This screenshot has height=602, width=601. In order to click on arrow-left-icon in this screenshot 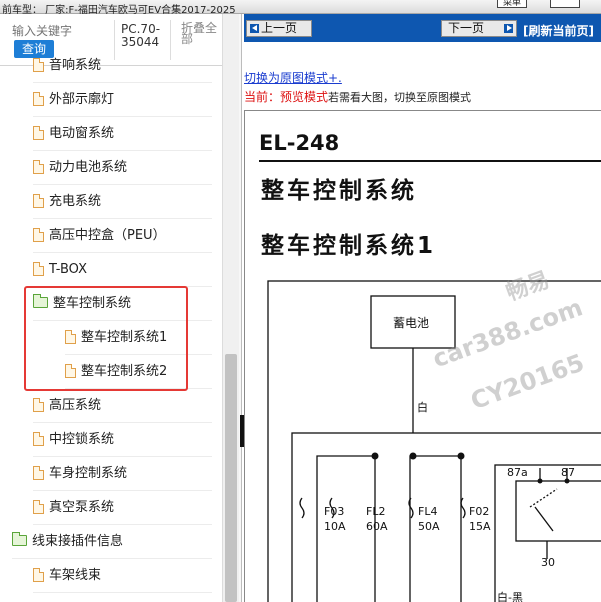, I will do `click(254, 28)`.